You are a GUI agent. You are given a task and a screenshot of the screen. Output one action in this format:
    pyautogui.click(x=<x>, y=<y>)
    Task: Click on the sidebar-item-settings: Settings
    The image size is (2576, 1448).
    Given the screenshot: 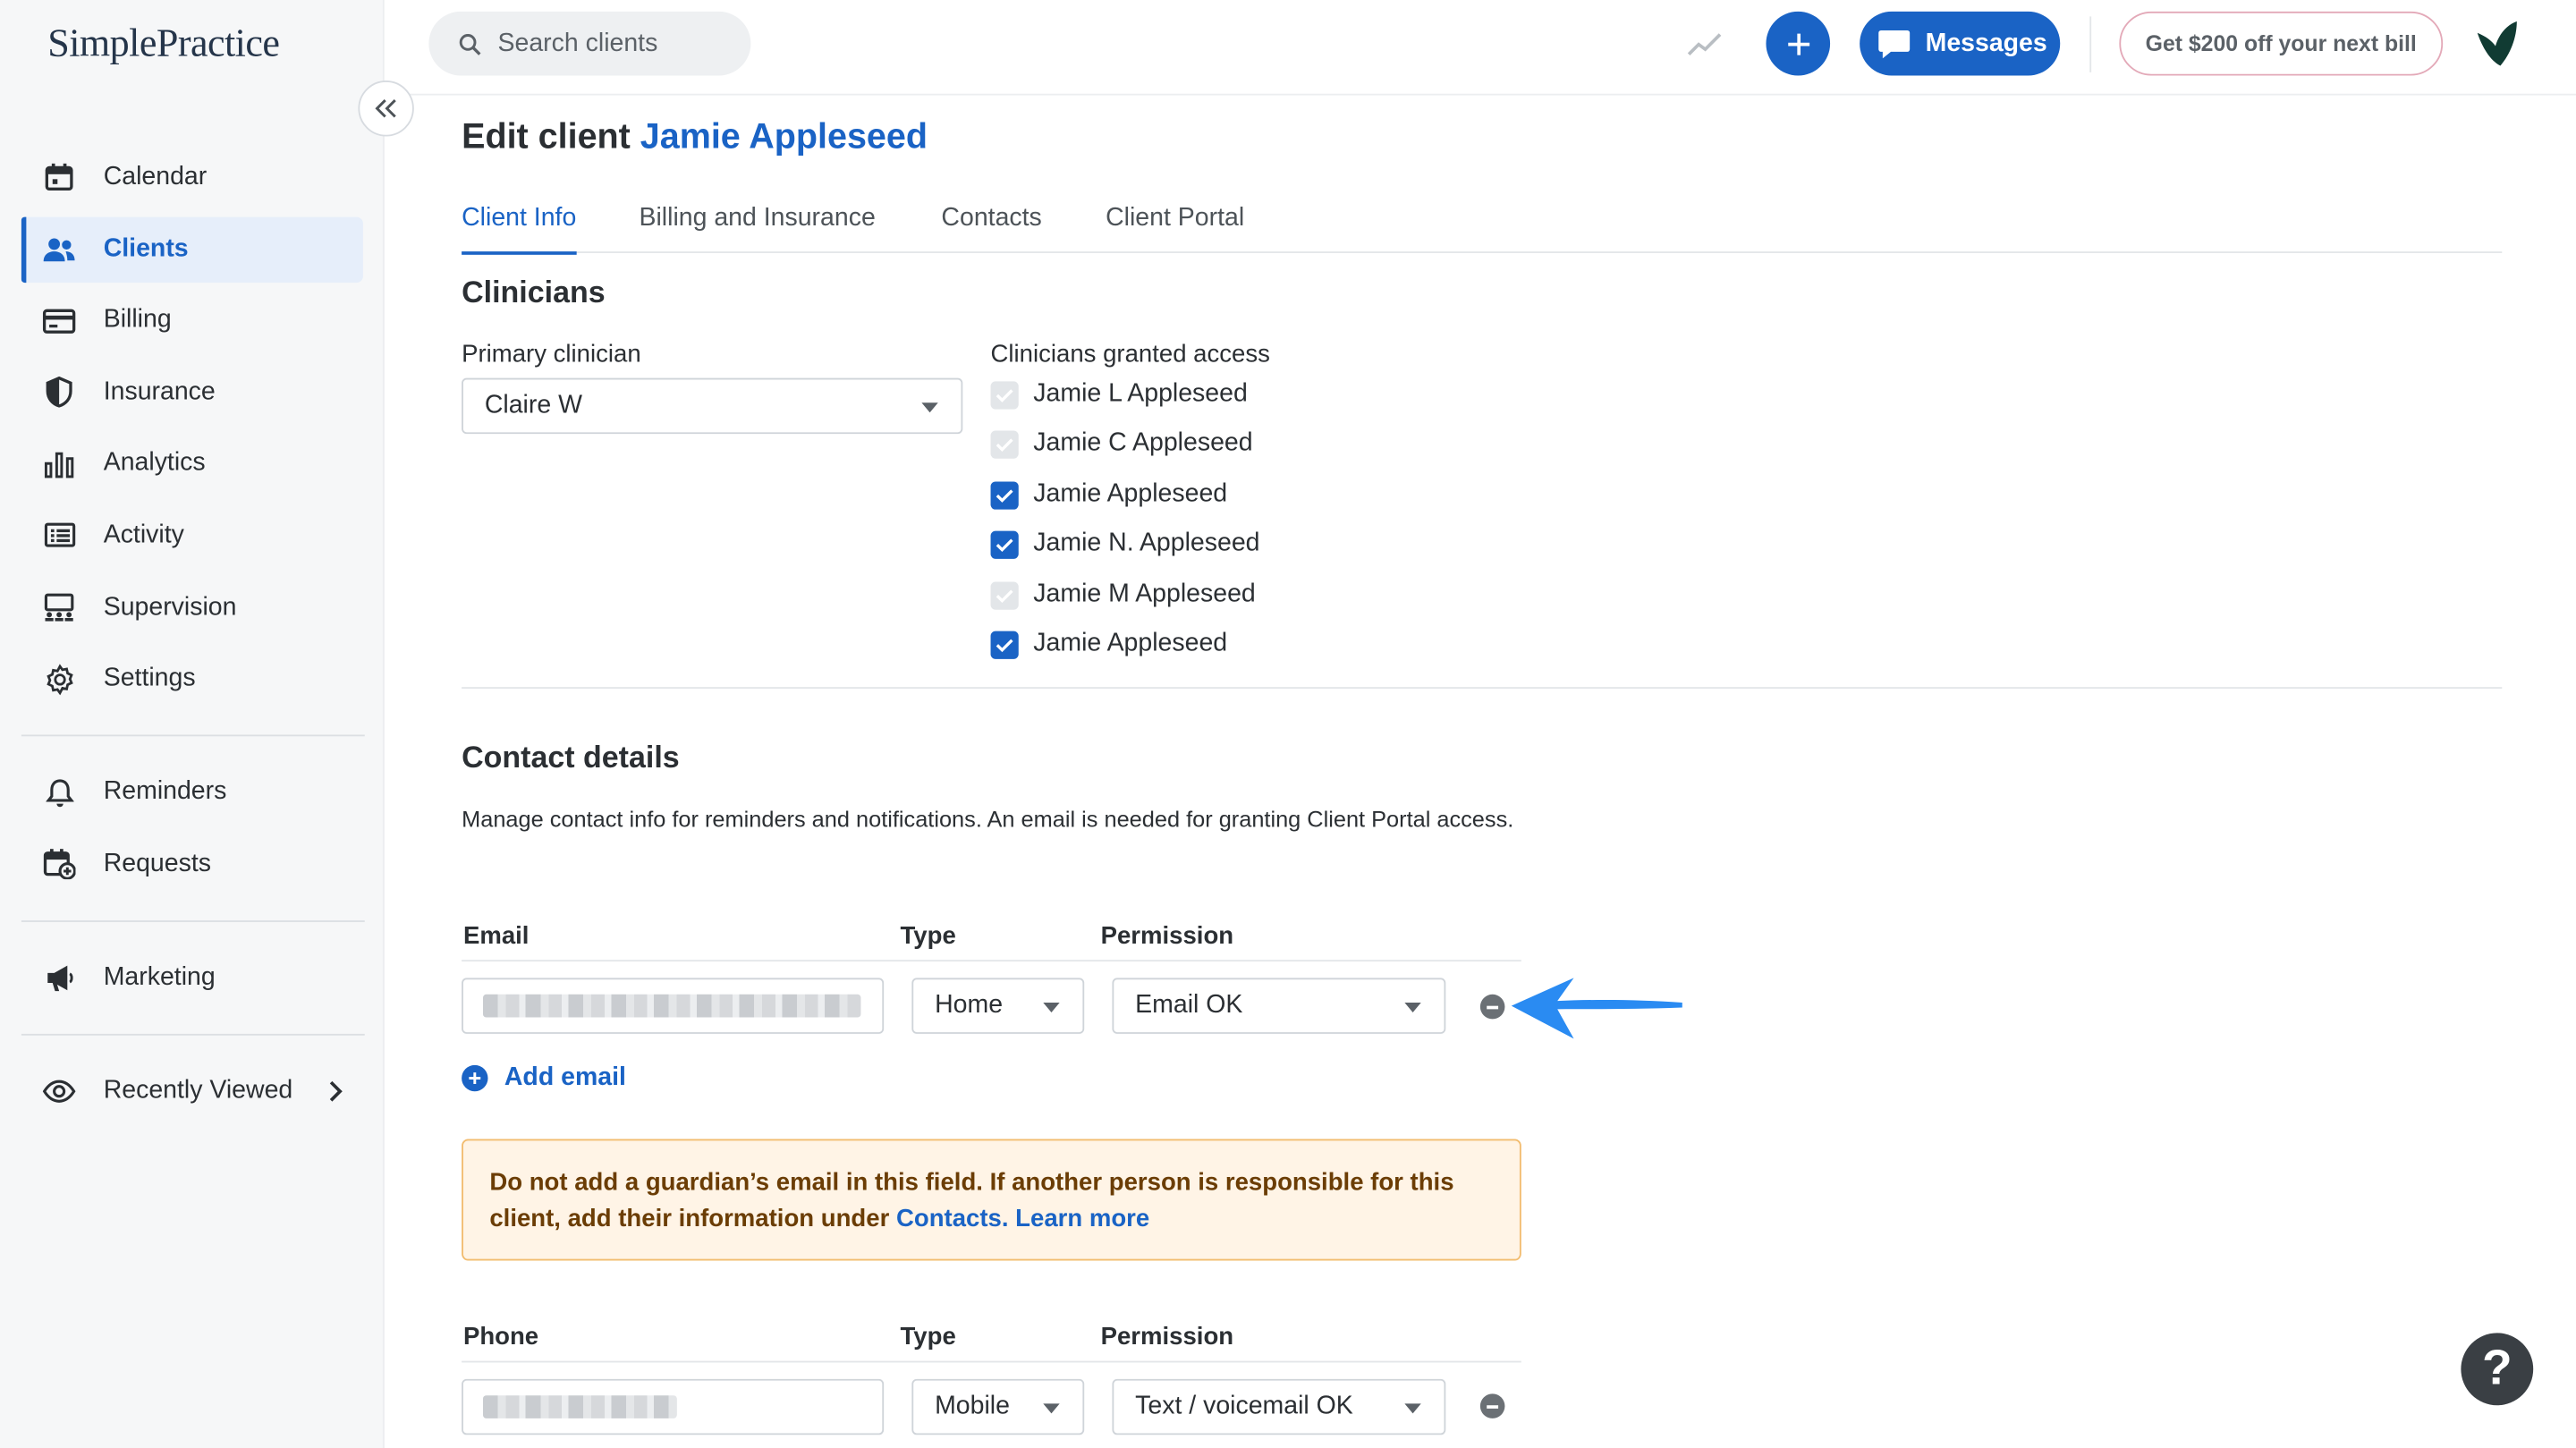 What is the action you would take?
    pyautogui.click(x=192, y=680)
    